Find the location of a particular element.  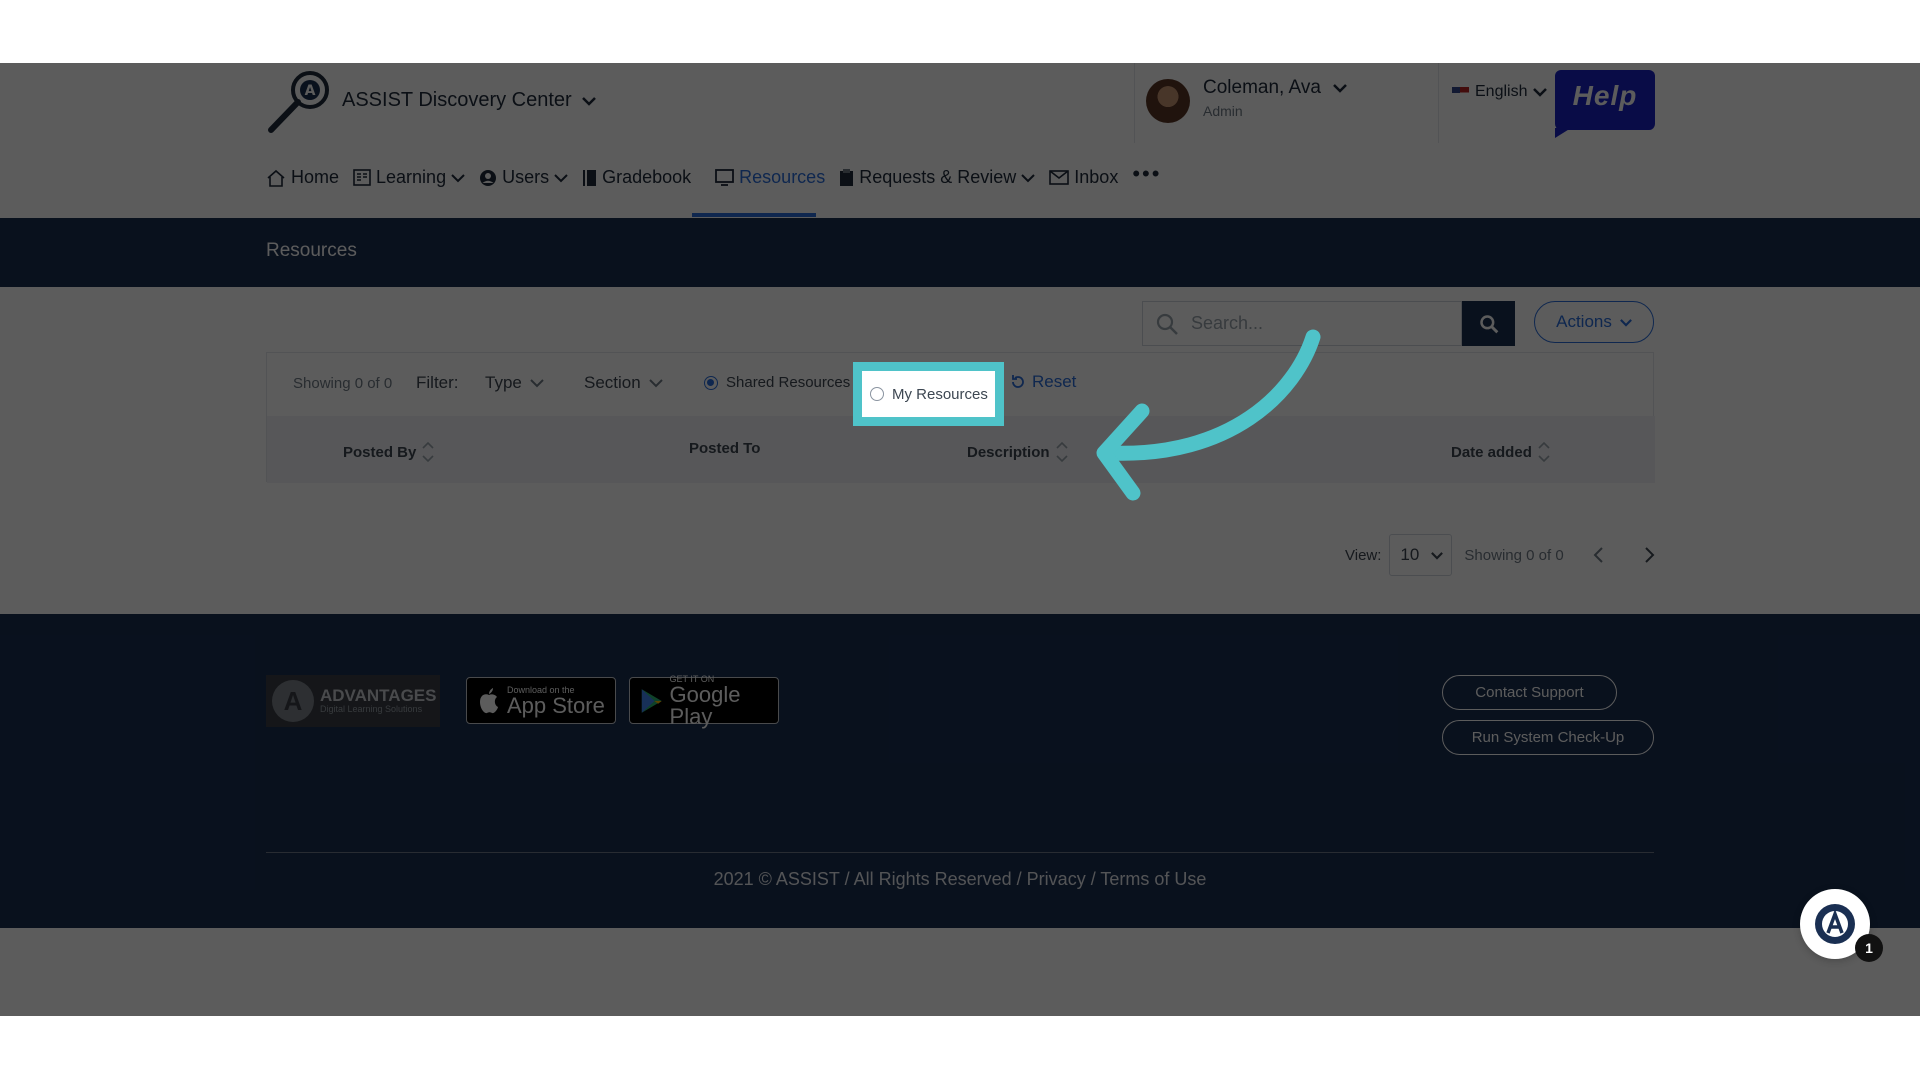

language-selector: English is located at coordinates (1500, 92).